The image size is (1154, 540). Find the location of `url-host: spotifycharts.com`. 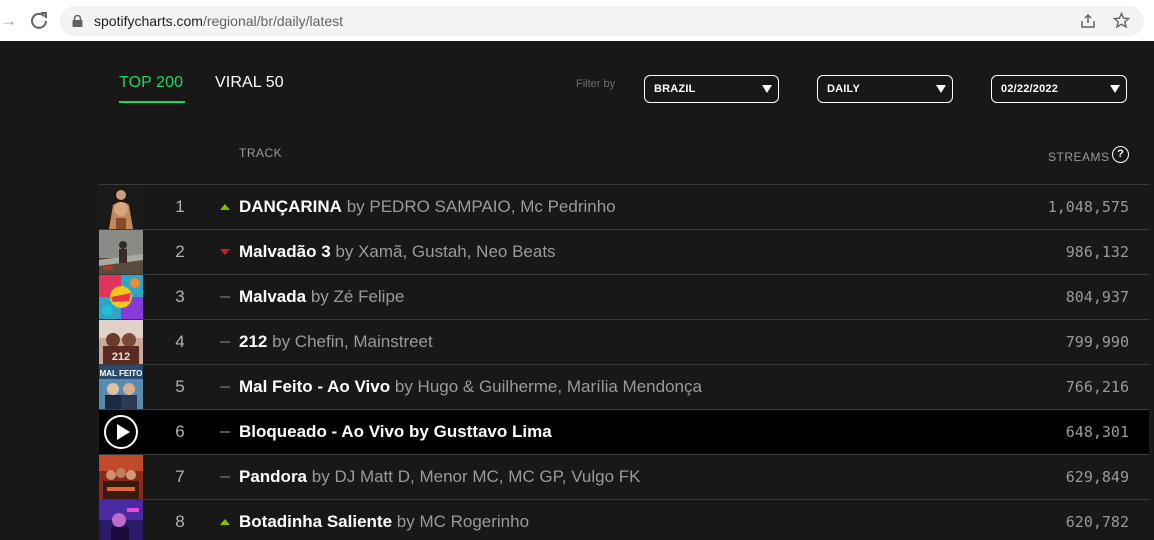

url-host: spotifycharts.com is located at coordinates (148, 21).